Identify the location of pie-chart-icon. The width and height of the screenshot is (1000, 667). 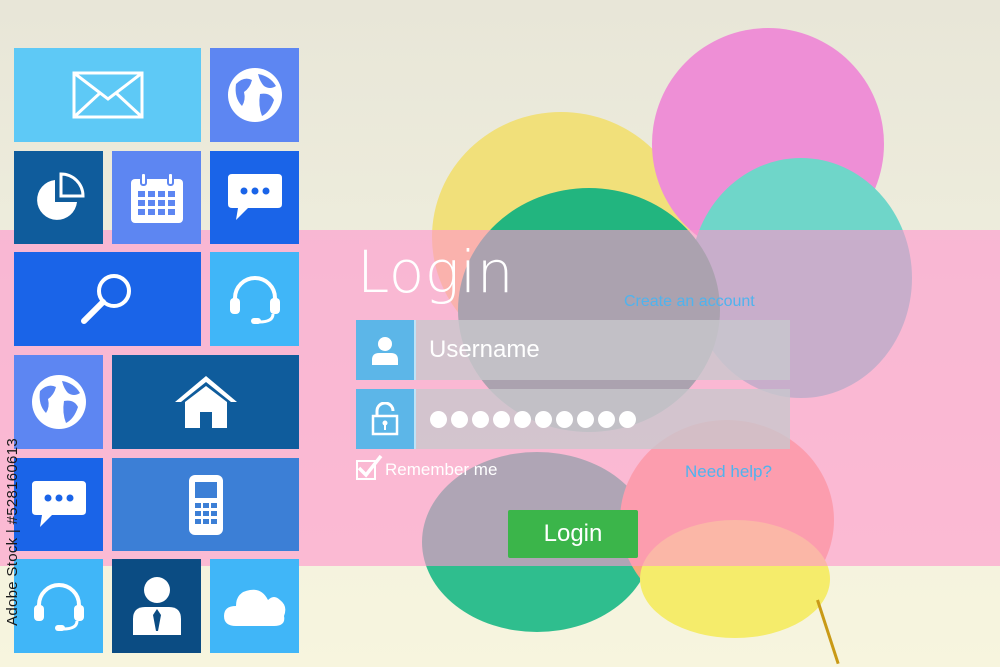
(60, 195).